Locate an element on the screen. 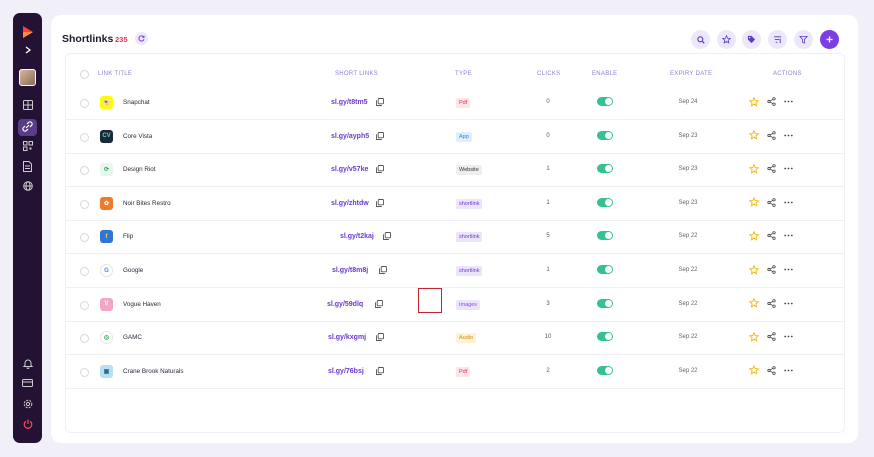 This screenshot has height=457, width=874. short-link: sl.gy/t8m8j is located at coordinates (350, 270).